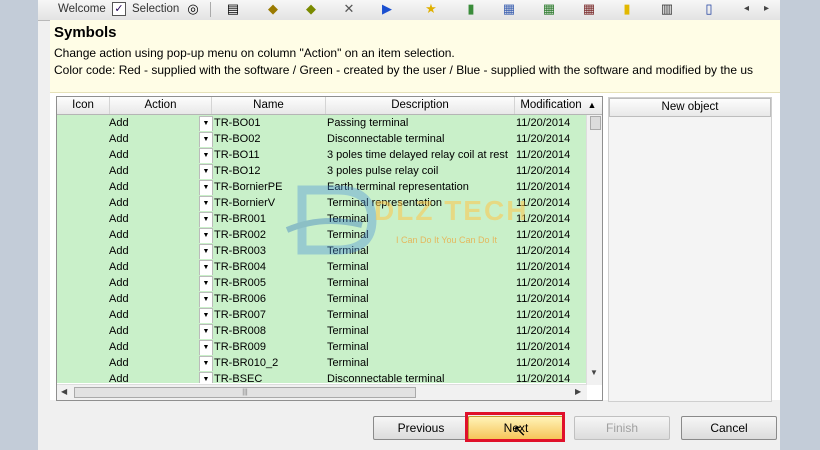 This screenshot has width=820, height=450. Describe the element at coordinates (592, 105) in the screenshot. I see `sort-up-icon: ▲` at that location.